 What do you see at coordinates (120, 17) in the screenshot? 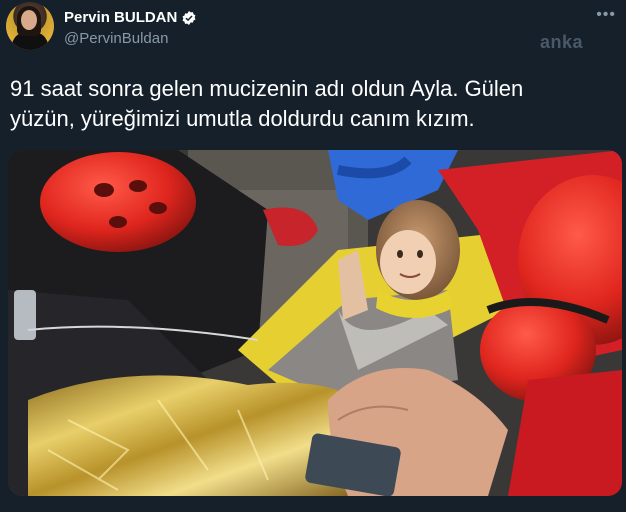
I see `author-name: Pervin BULDAN` at bounding box center [120, 17].